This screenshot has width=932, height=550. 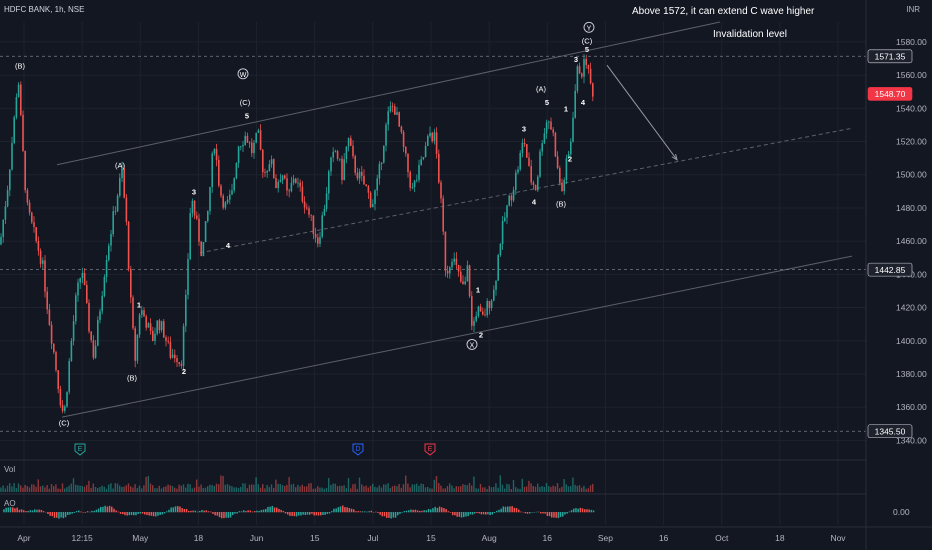 I want to click on wave-label: 5, so click(x=547, y=102).